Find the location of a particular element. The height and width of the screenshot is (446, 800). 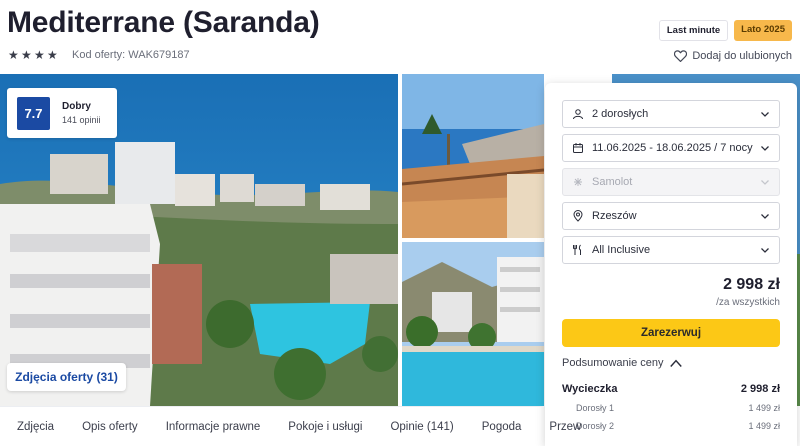

view-photos-button: Zdjęcia oferty (31) is located at coordinates (66, 377).